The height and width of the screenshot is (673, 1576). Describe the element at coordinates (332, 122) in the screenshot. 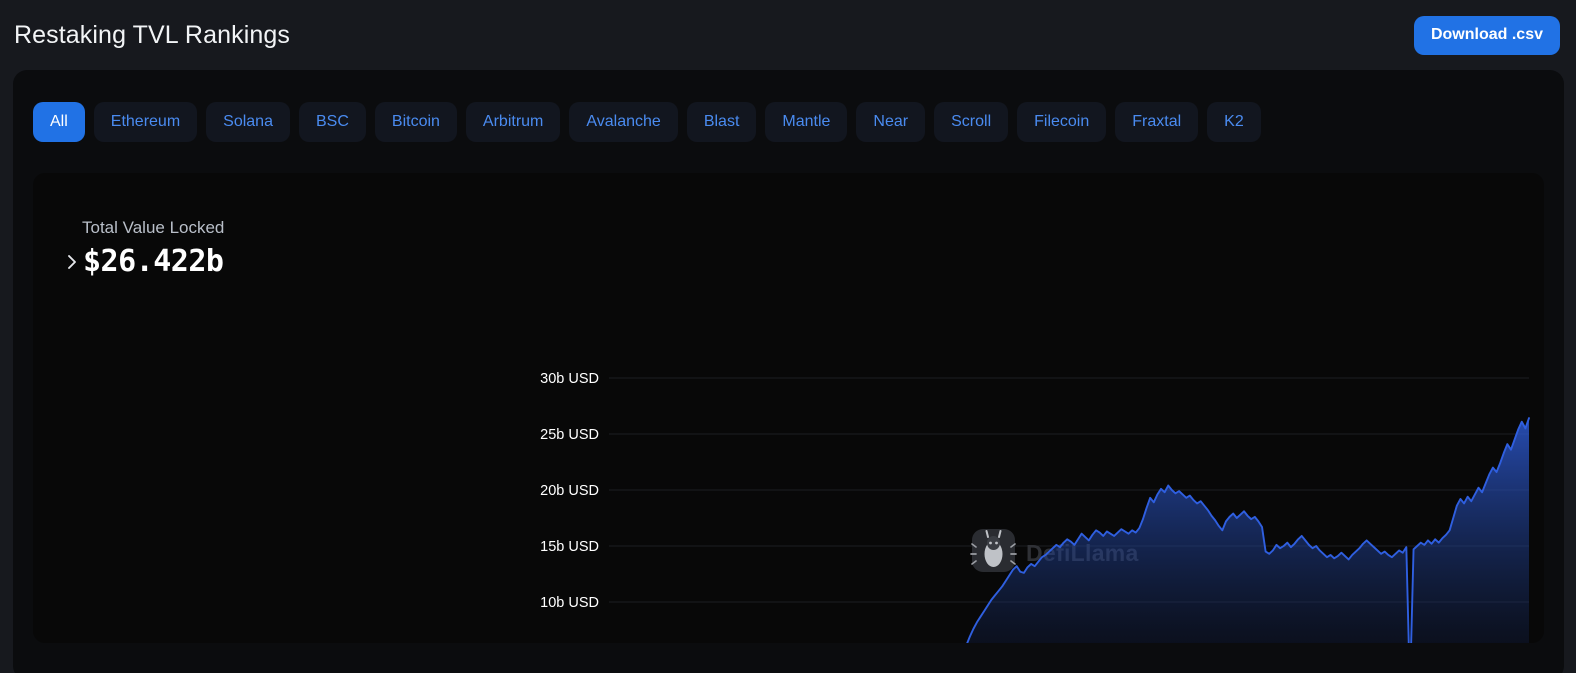

I see `chain-tab-bsc: BSC` at that location.